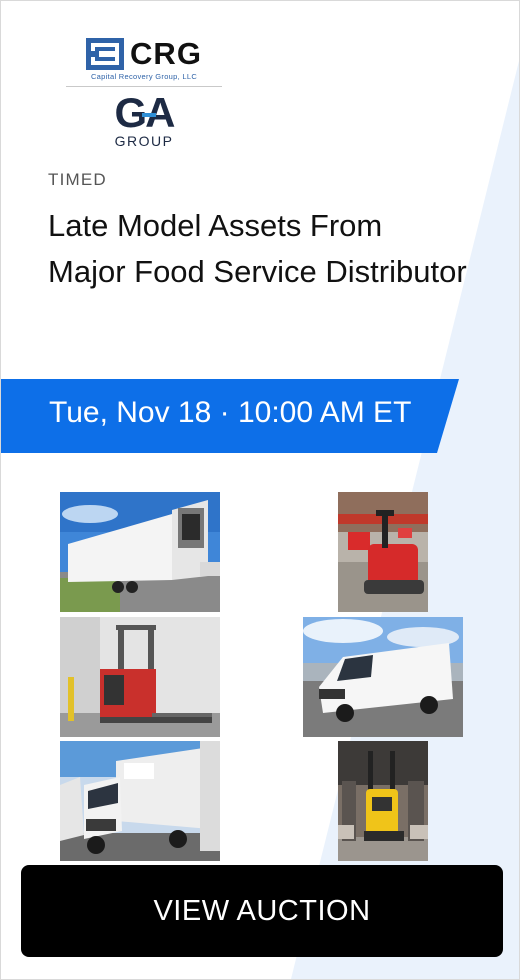 This screenshot has width=520, height=980. What do you see at coordinates (105, 54) in the screenshot?
I see `crg-icon` at bounding box center [105, 54].